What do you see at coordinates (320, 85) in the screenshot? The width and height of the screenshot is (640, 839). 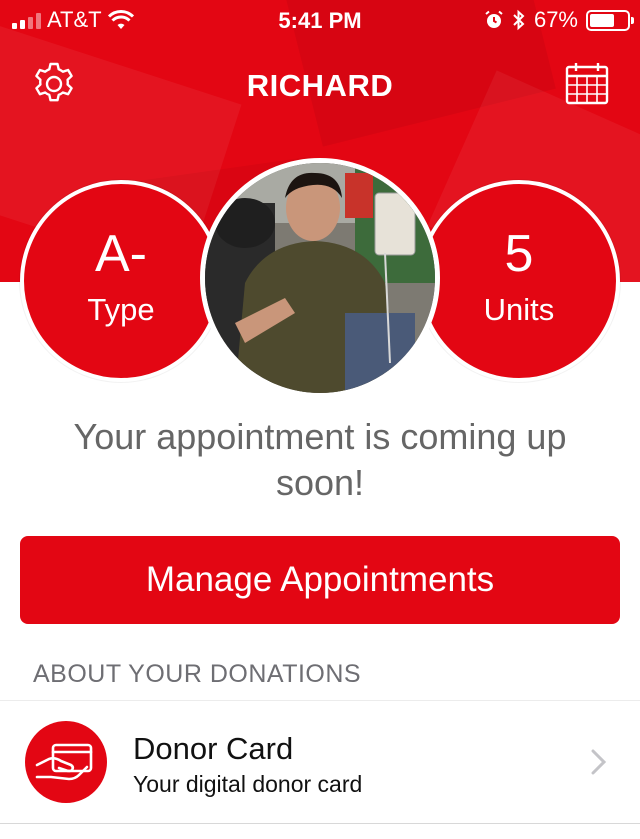 I see `page-title: RICHARD` at bounding box center [320, 85].